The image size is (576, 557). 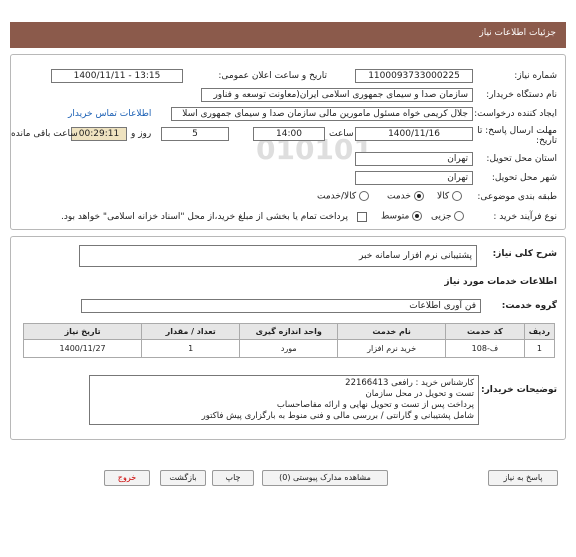 I want to click on creator-label: ایجاد کننده درخواست:, so click(x=515, y=114).